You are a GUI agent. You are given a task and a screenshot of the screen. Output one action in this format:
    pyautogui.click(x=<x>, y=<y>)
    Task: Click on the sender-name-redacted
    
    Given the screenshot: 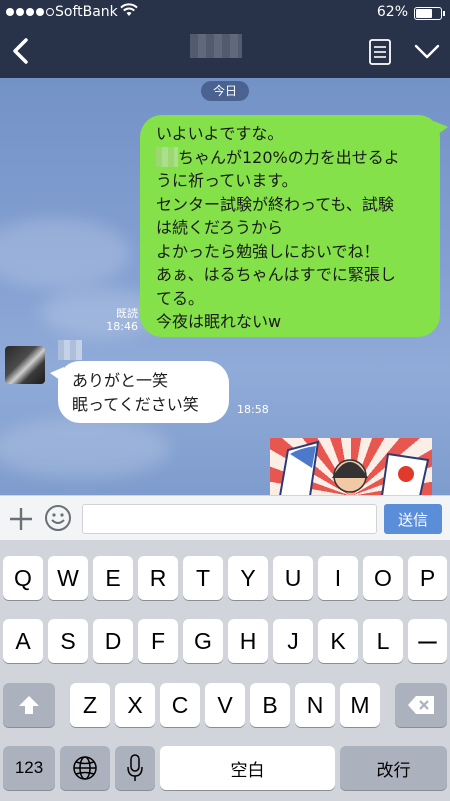 What is the action you would take?
    pyautogui.click(x=70, y=350)
    